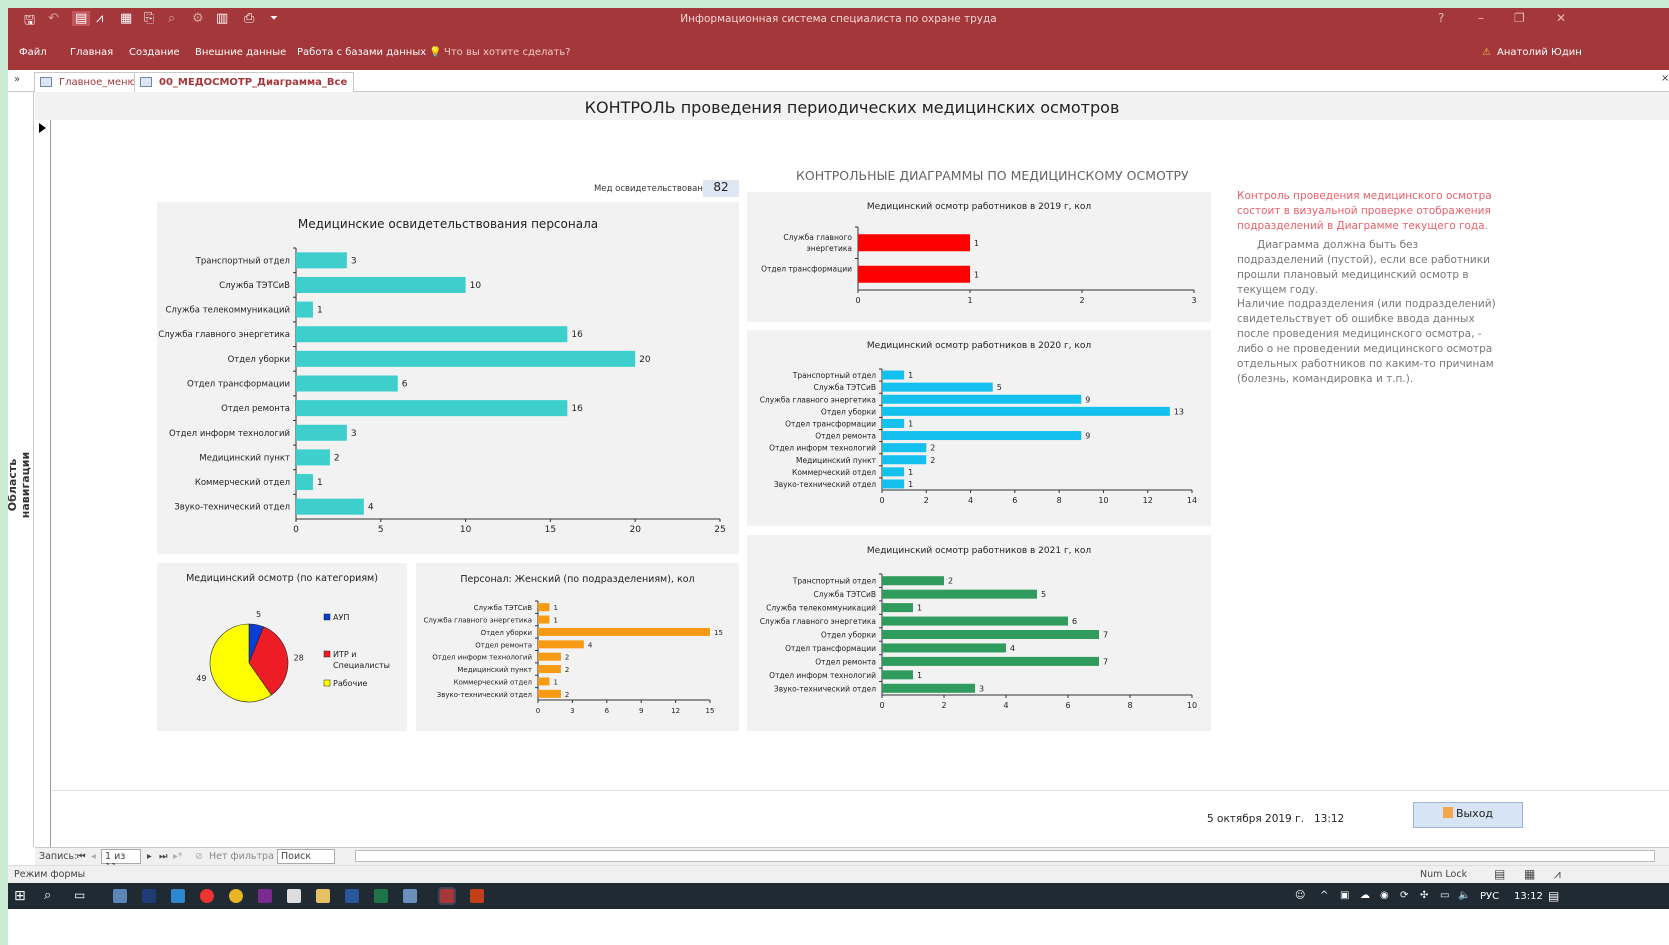 The height and width of the screenshot is (945, 1669). I want to click on volume-icon: 🔈, so click(1464, 895).